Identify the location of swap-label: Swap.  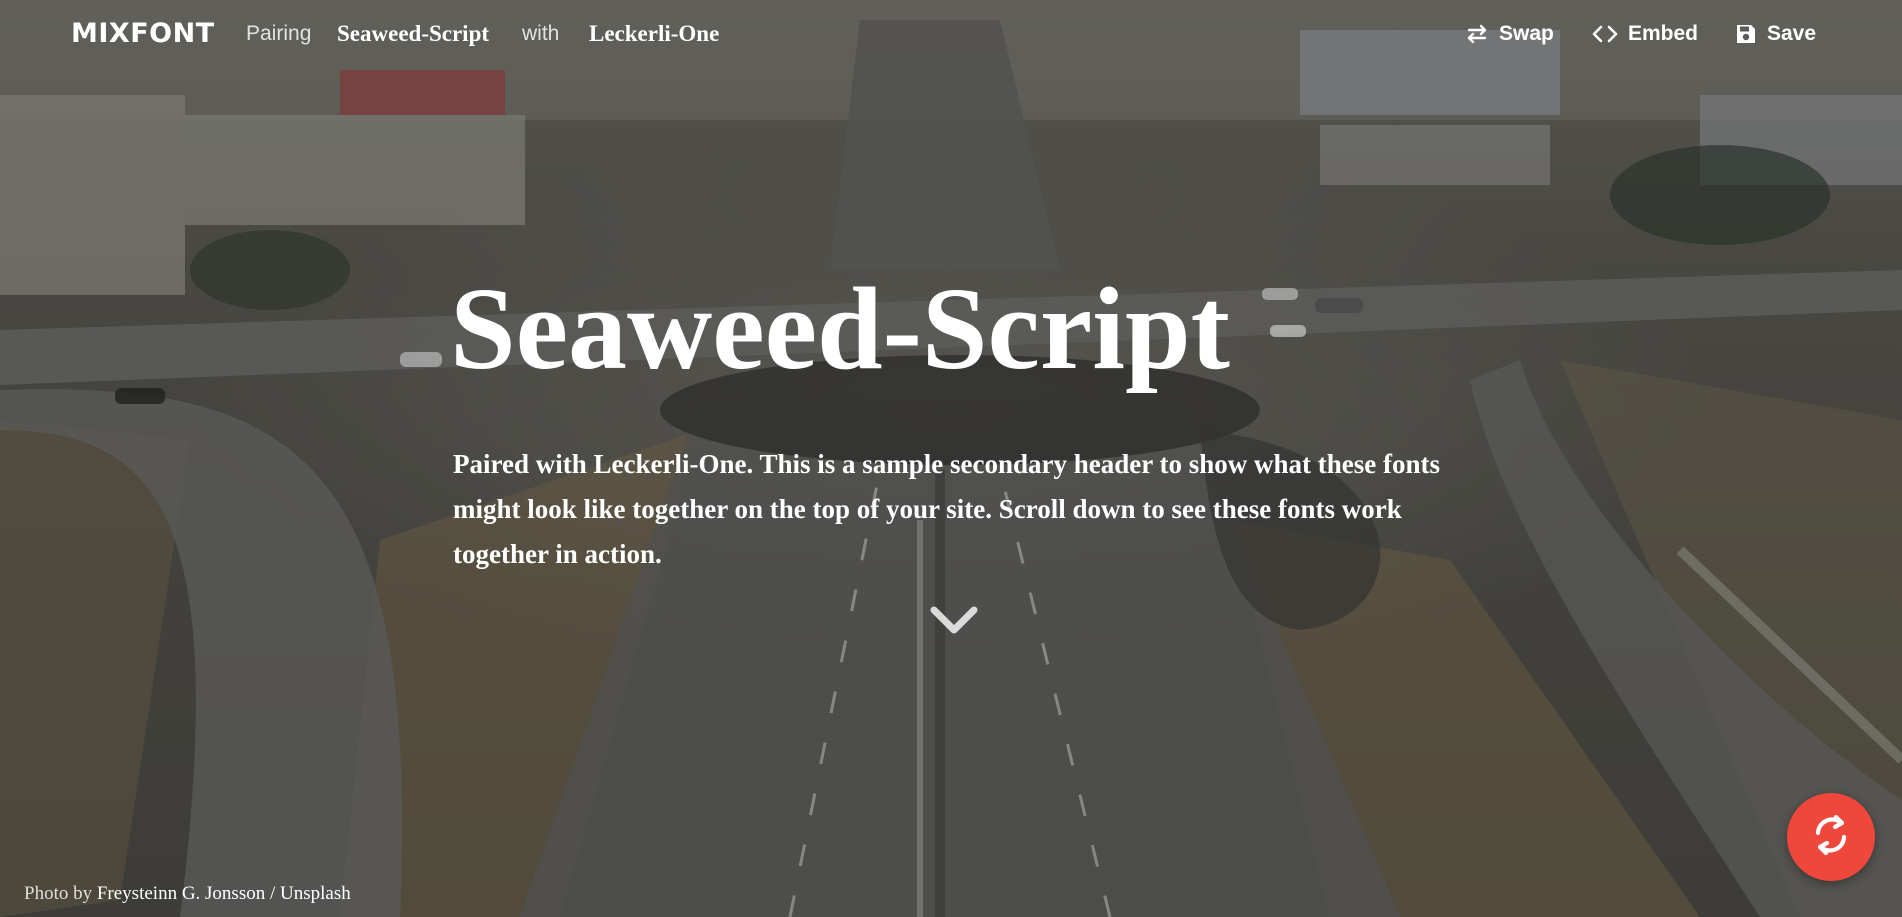
(1526, 33).